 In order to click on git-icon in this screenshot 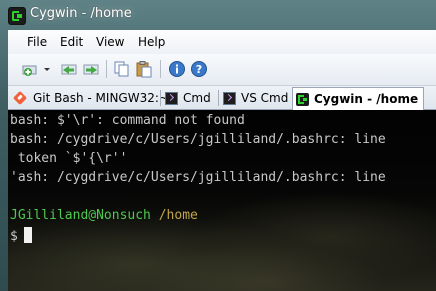, I will do `click(20, 98)`.